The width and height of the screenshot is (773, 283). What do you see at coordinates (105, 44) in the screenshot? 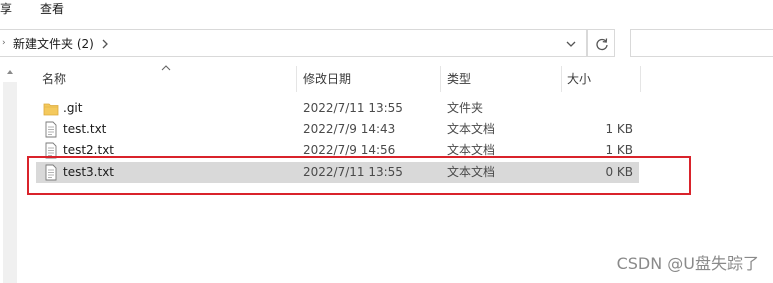
I see `chevron-right-icon` at bounding box center [105, 44].